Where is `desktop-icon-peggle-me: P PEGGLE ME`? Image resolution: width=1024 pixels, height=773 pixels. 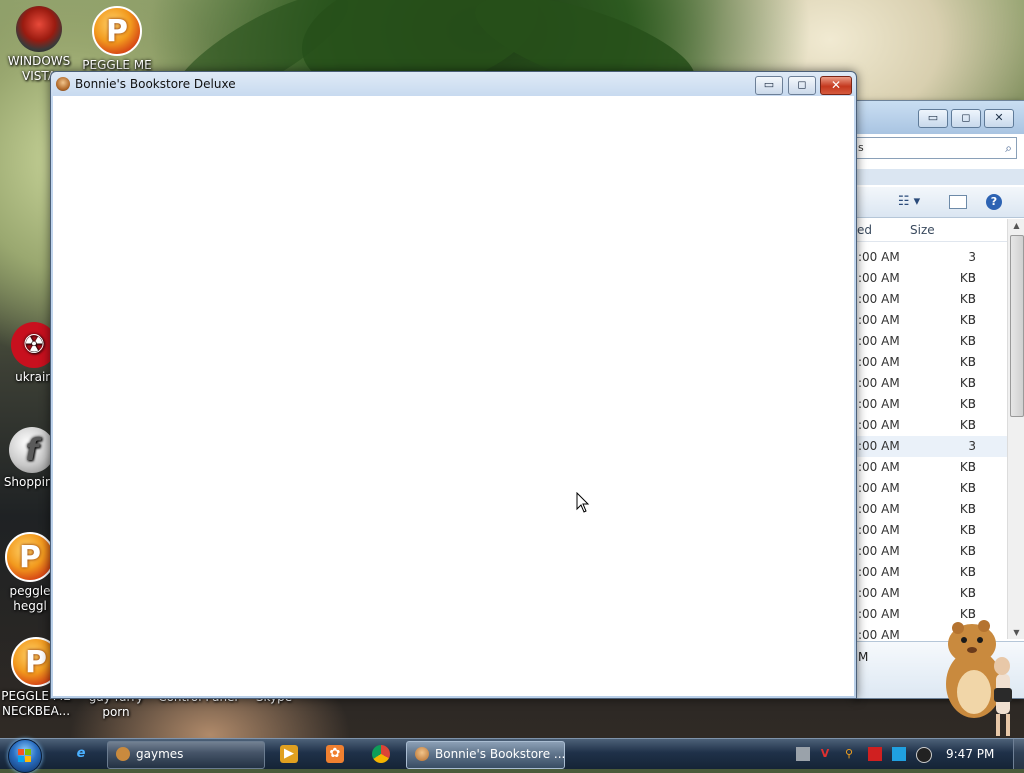 desktop-icon-peggle-me: P PEGGLE ME is located at coordinates (117, 39).